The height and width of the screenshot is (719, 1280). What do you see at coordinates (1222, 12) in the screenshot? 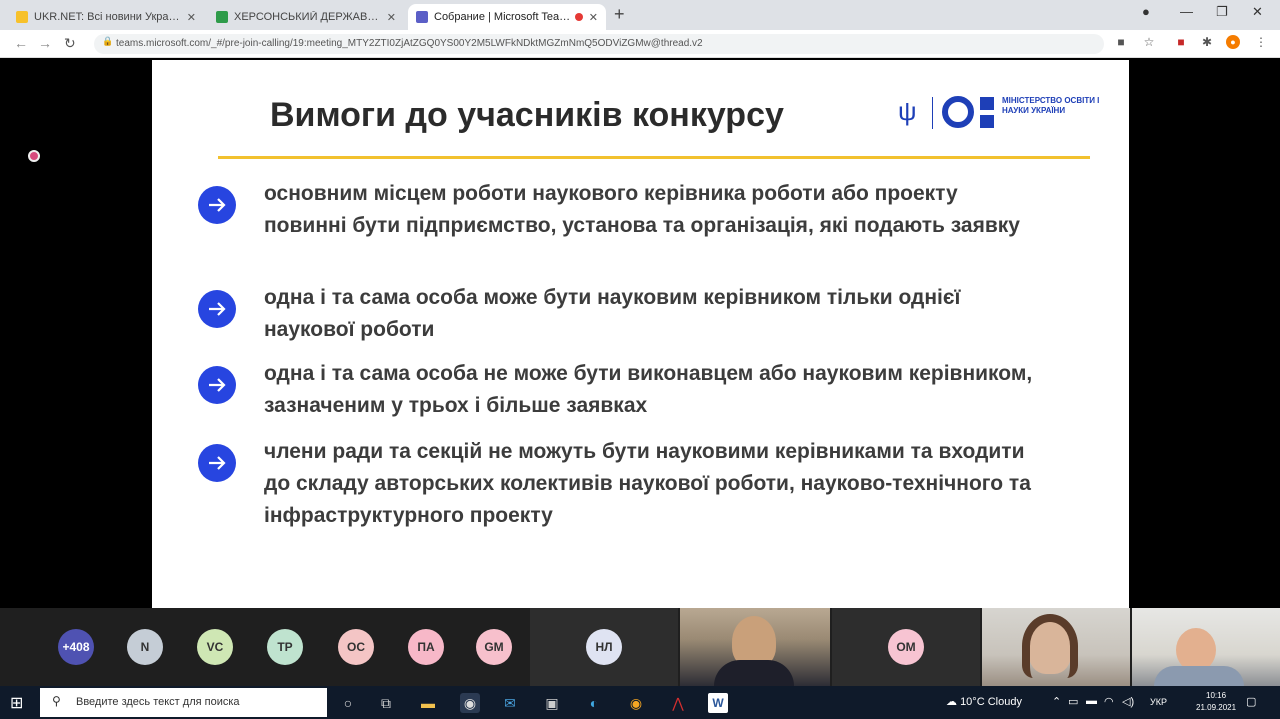
I see `maximize-icon: ❐` at bounding box center [1222, 12].